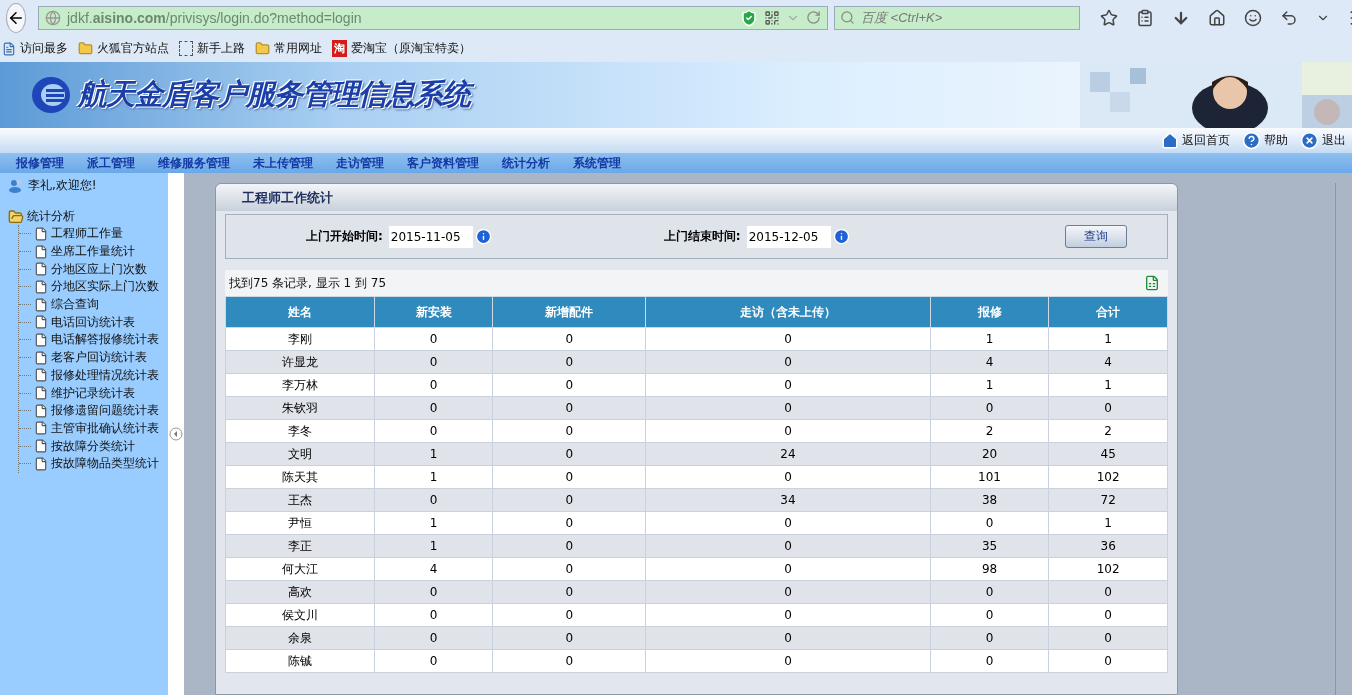  Describe the element at coordinates (433, 312) in the screenshot. I see `column-header: 新安装` at that location.